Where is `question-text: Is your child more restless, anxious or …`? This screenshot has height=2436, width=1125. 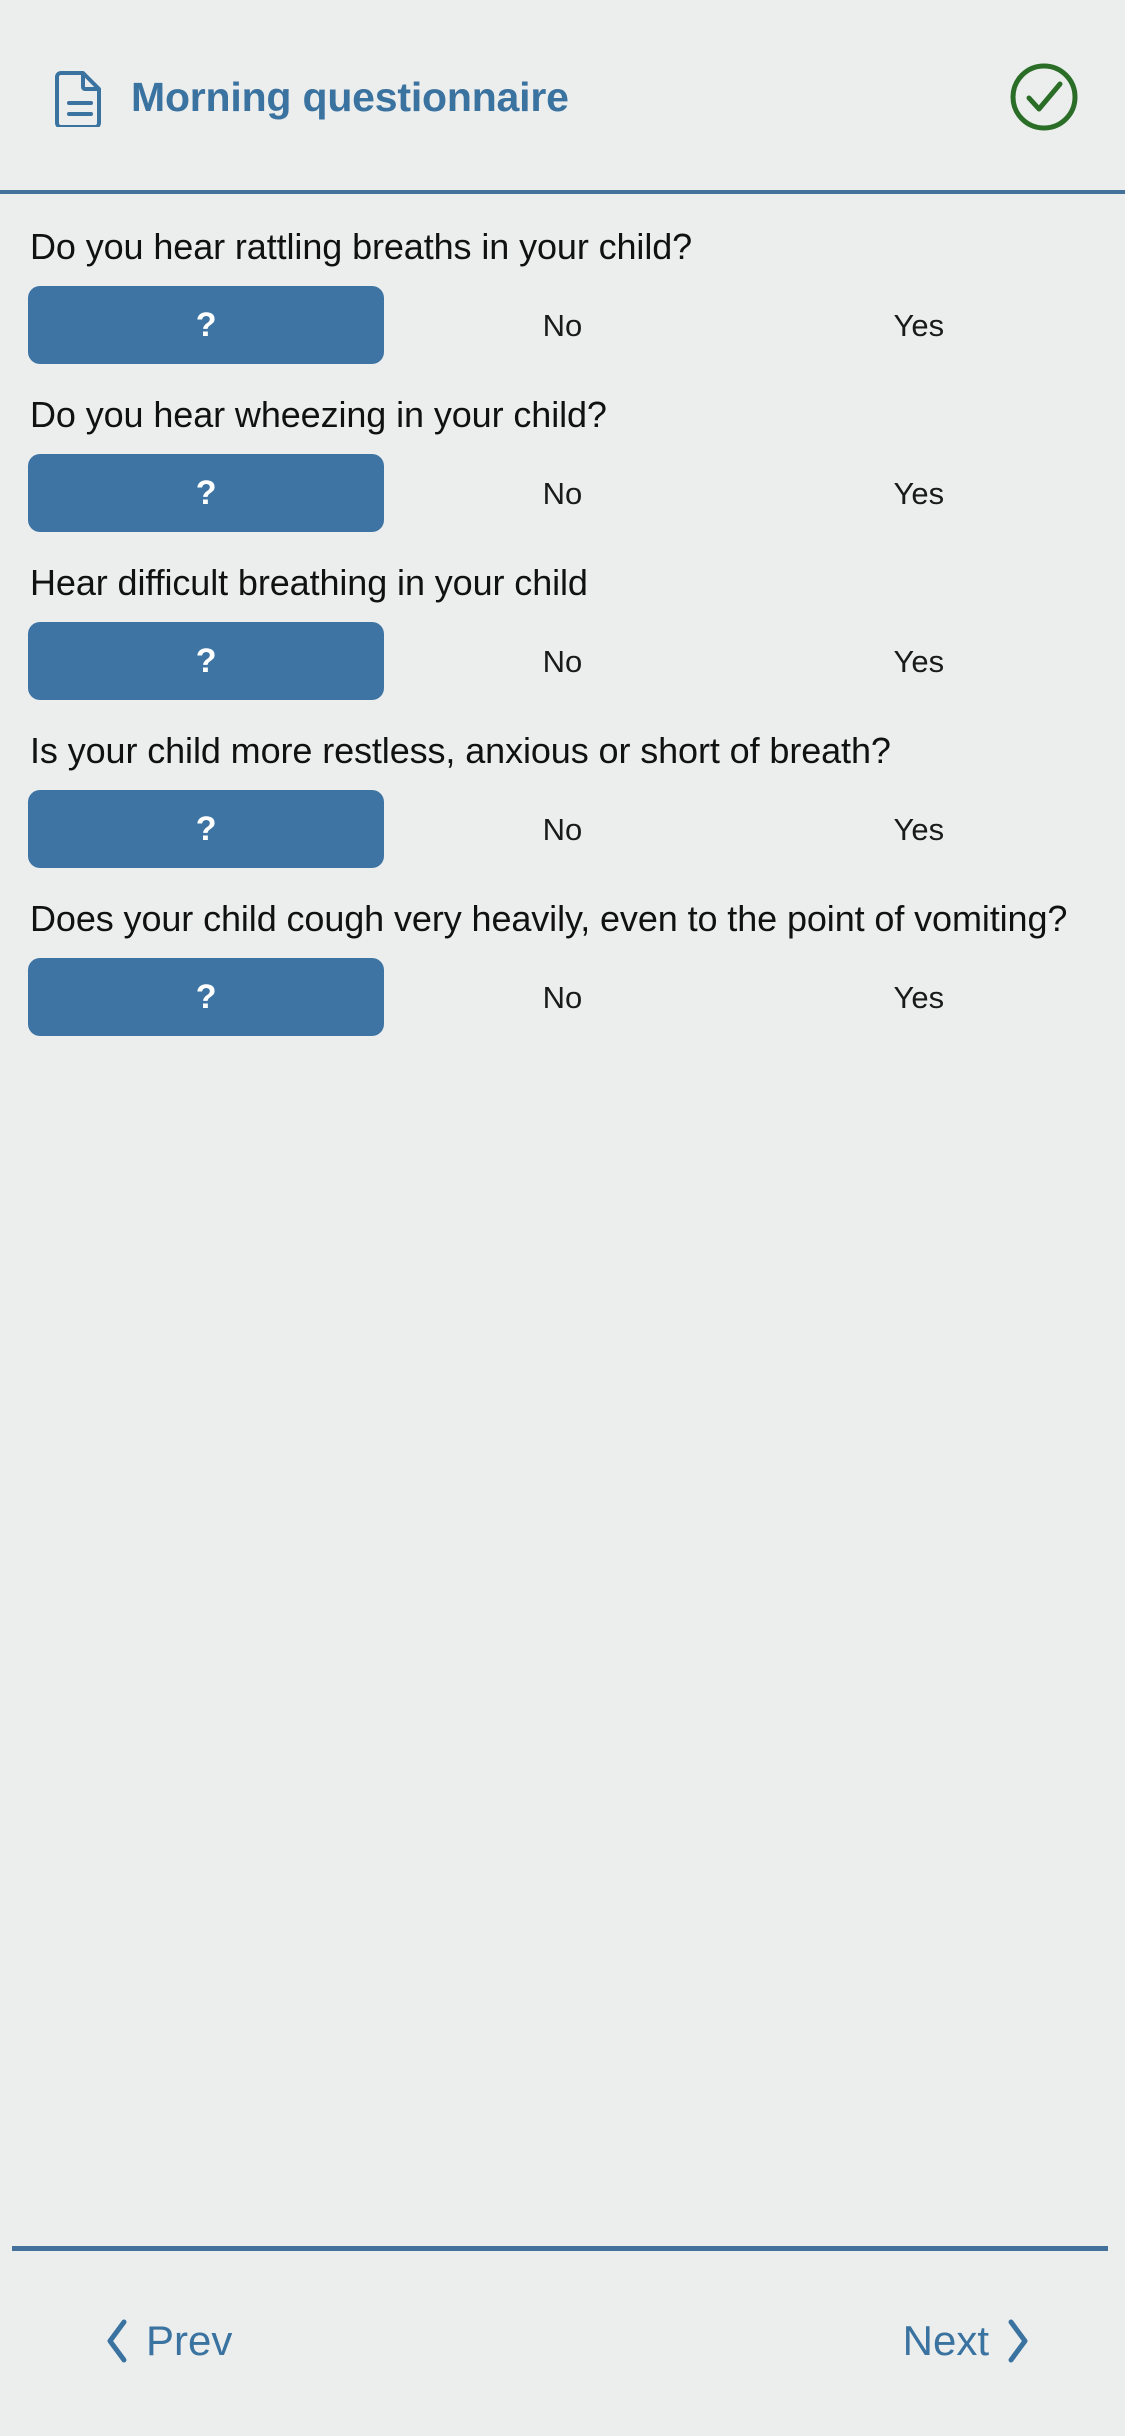
question-text: Is your child more restless, anxious or … is located at coordinates (460, 750).